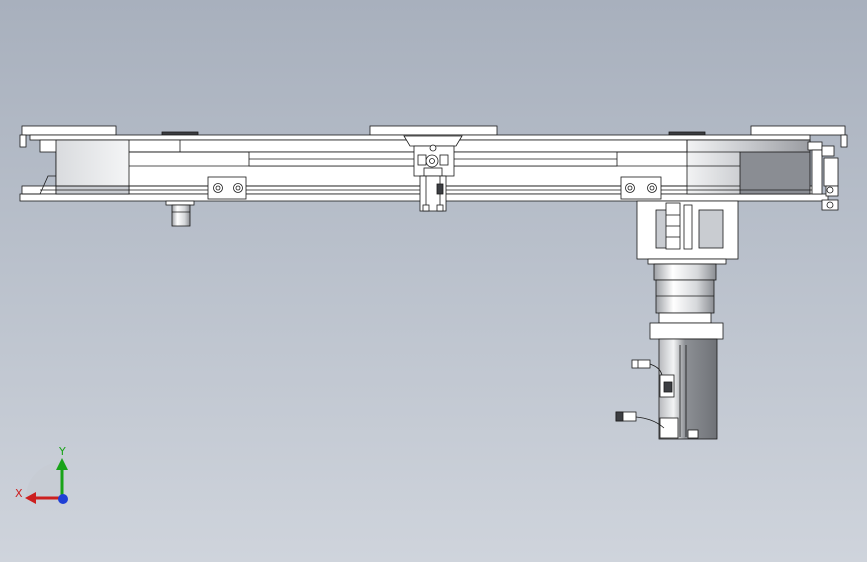  Describe the element at coordinates (686, 381) in the screenshot. I see `servo-motor` at that location.